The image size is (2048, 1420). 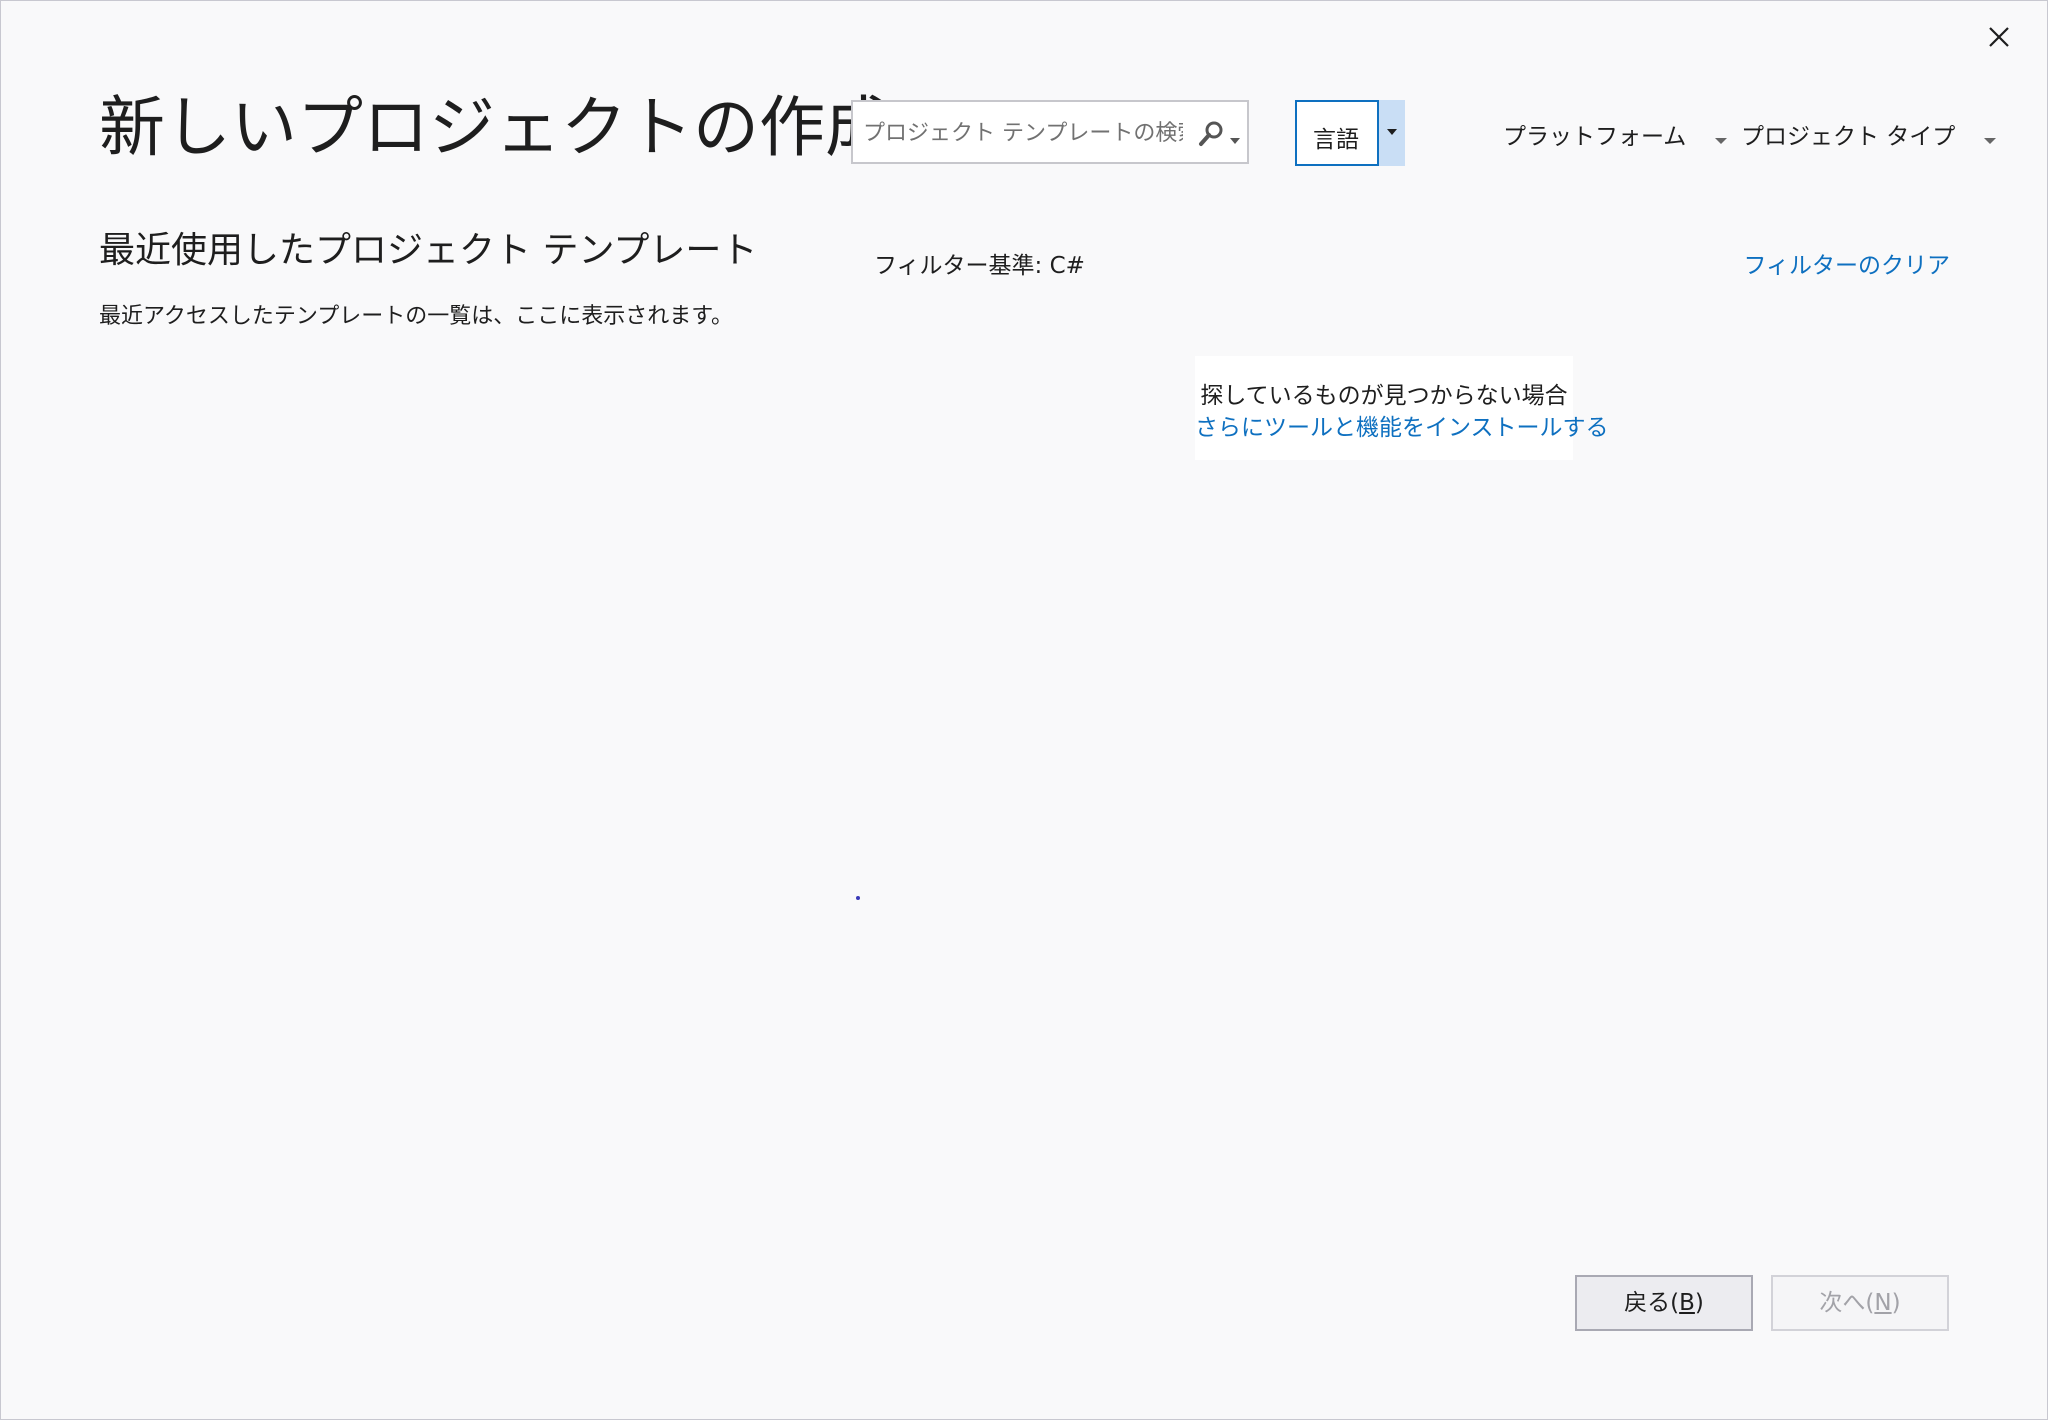 What do you see at coordinates (1883, 1303) in the screenshot?
I see `next-accesskey: N` at bounding box center [1883, 1303].